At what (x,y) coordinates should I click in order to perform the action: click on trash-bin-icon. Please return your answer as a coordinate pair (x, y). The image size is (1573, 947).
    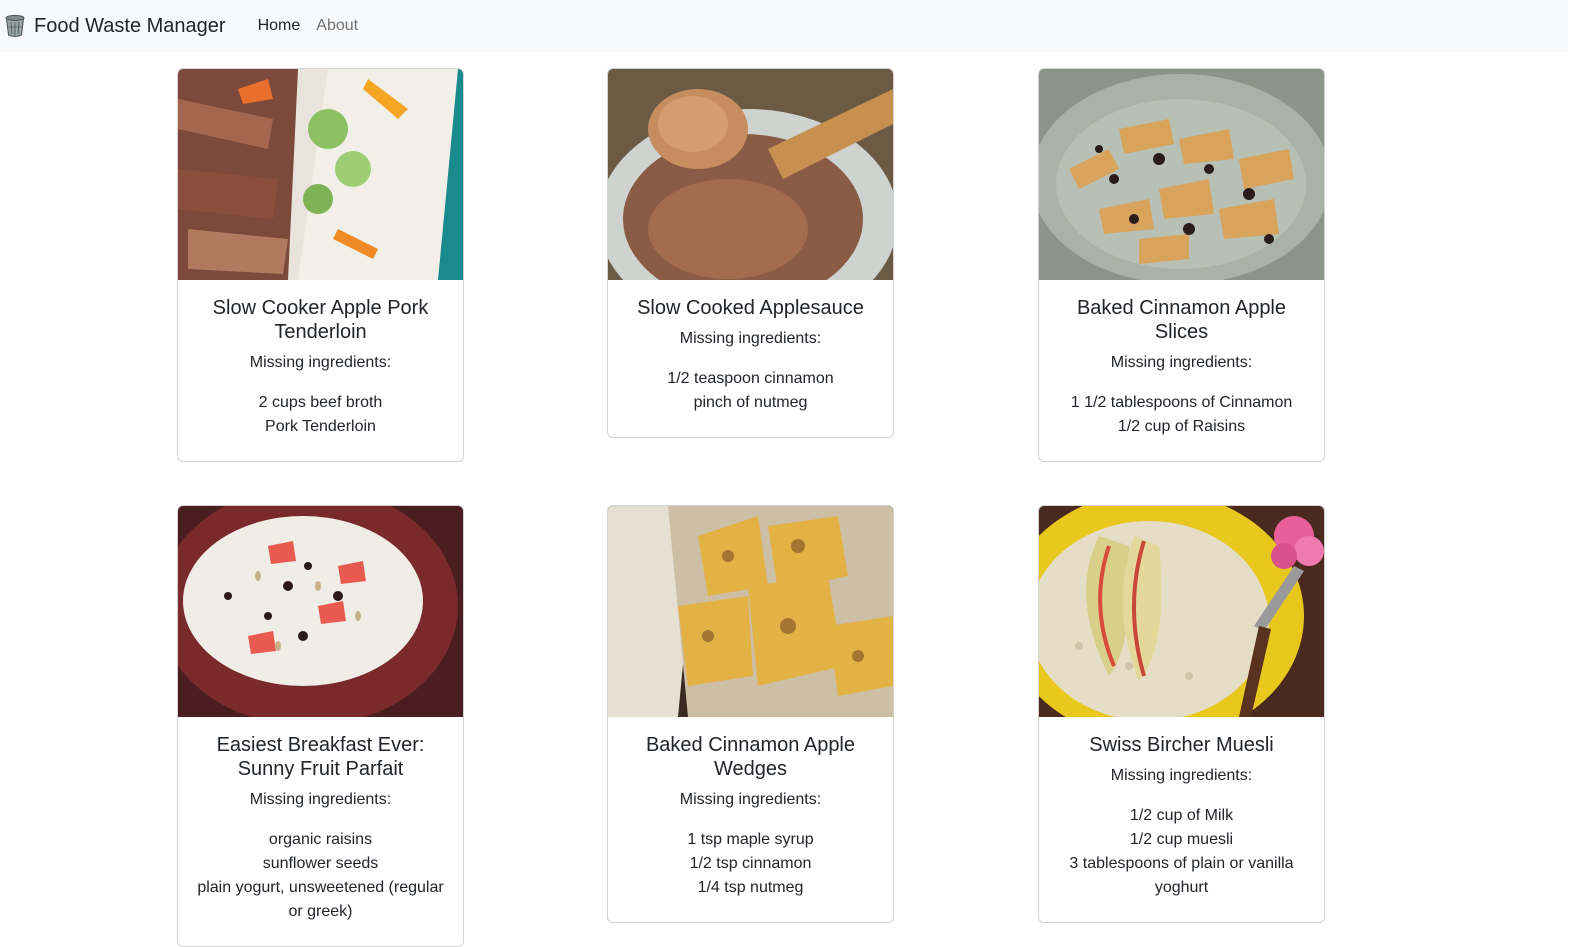
    Looking at the image, I should click on (15, 25).